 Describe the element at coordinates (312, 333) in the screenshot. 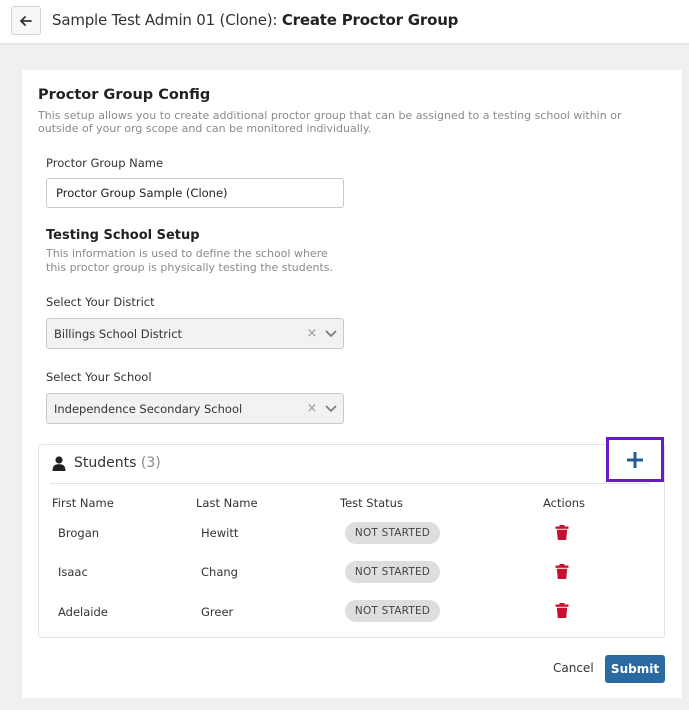

I see `district-clear-icon: ×` at that location.